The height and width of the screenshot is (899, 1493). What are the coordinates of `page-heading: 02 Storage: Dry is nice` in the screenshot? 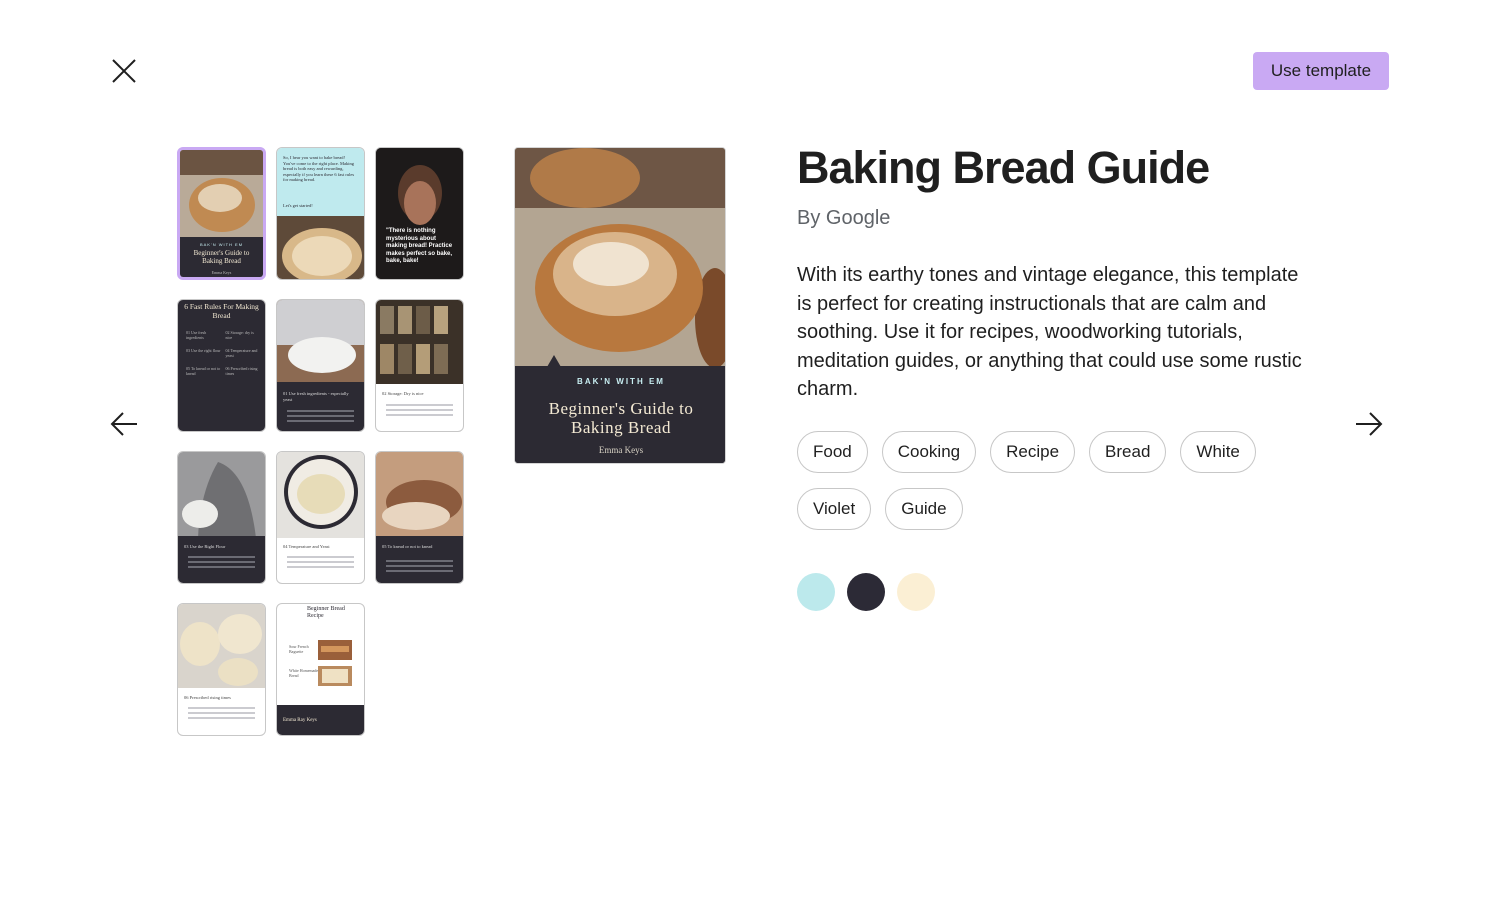 It's located at (403, 393).